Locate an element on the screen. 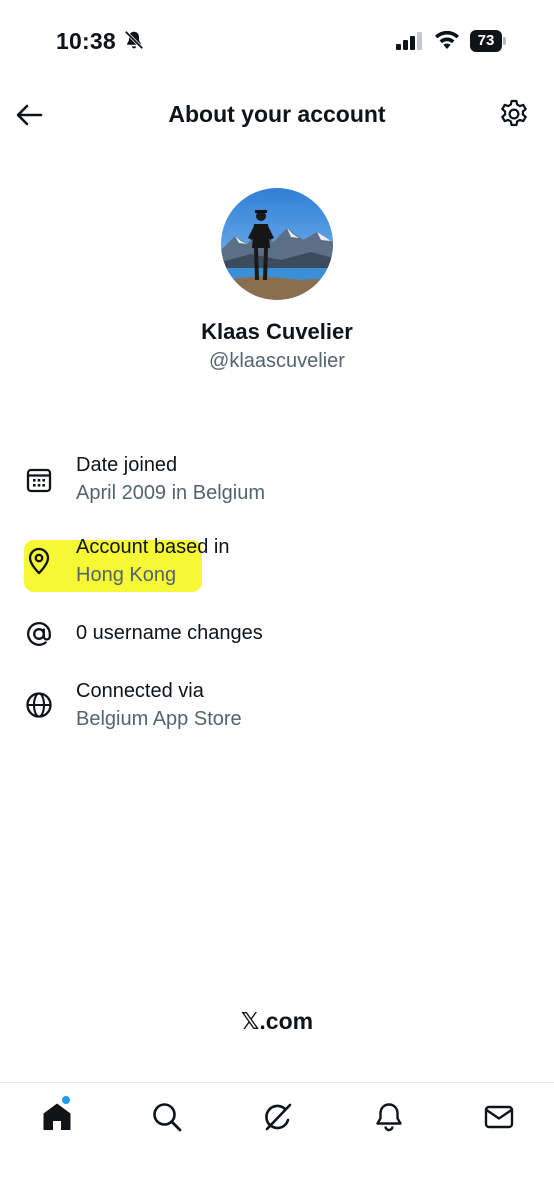  status-time: 10:38 is located at coordinates (86, 41).